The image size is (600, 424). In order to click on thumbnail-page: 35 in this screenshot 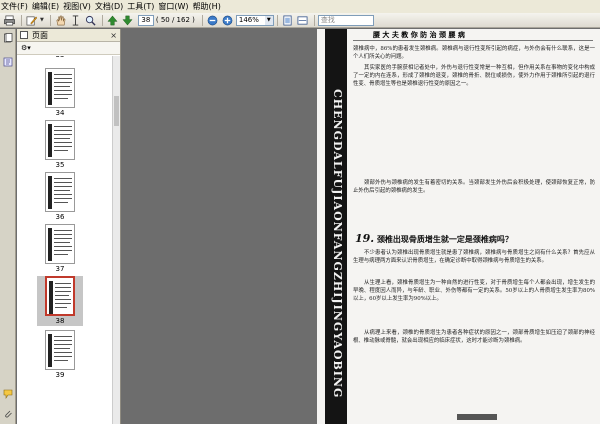, I will do `click(60, 145)`.